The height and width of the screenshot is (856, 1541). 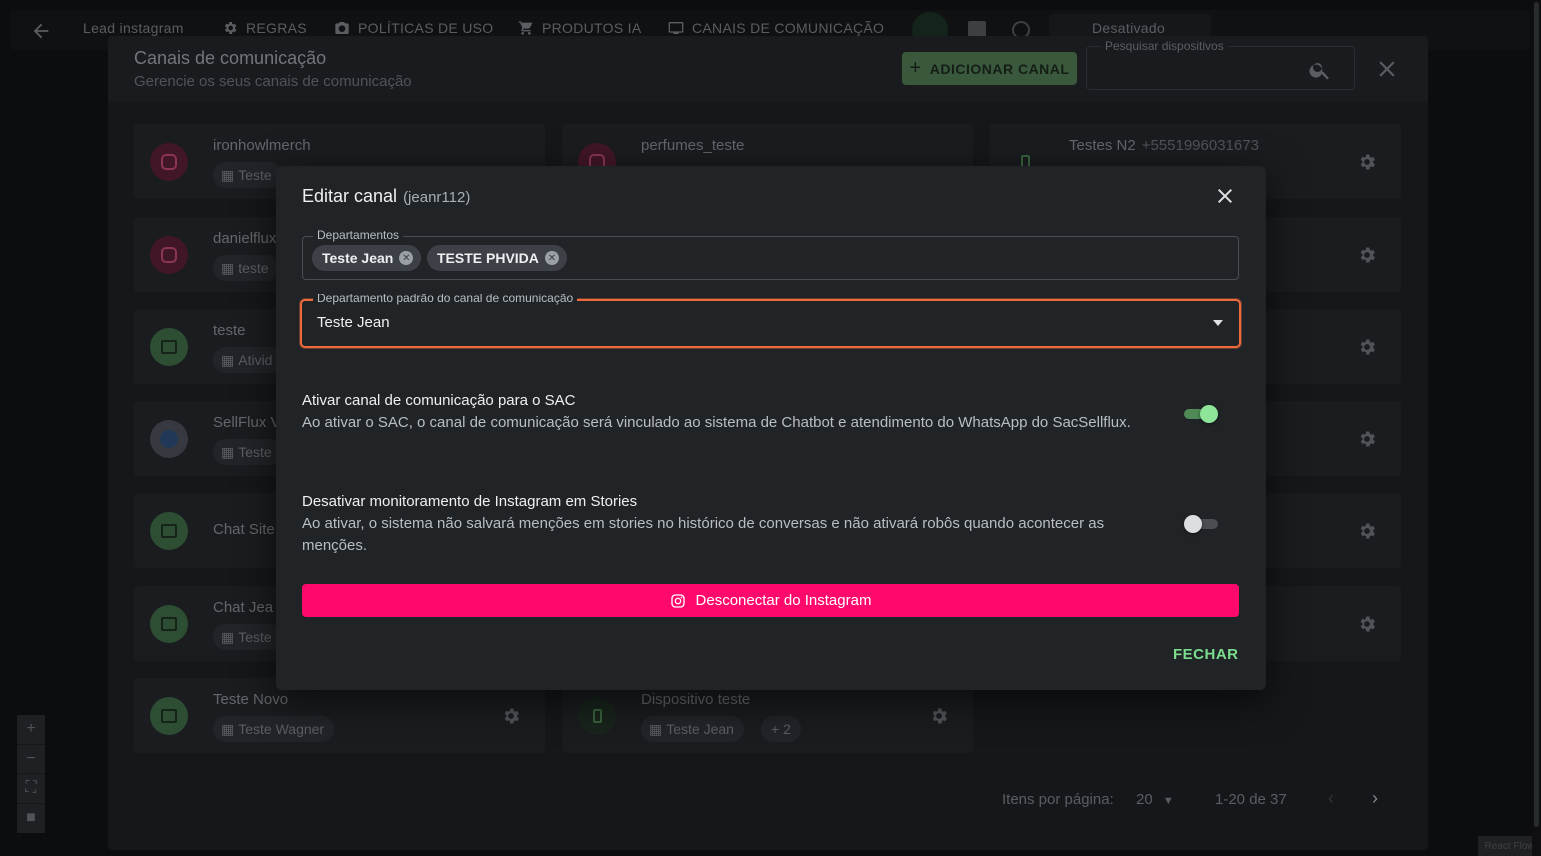 I want to click on dialog-title: Editar canal (jeanr112), so click(x=386, y=196).